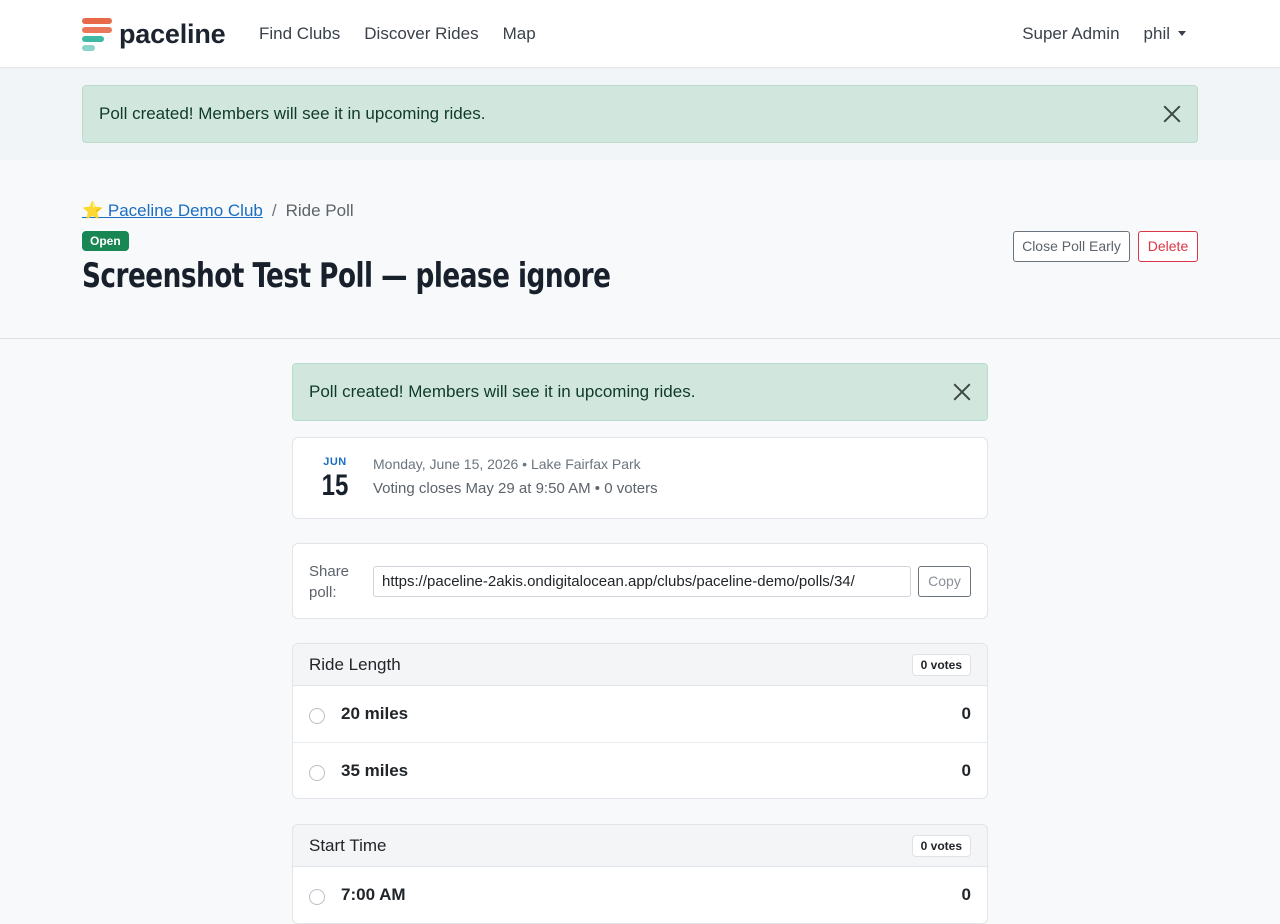 This screenshot has width=1280, height=924. What do you see at coordinates (335, 462) in the screenshot?
I see `date-month: JUN` at bounding box center [335, 462].